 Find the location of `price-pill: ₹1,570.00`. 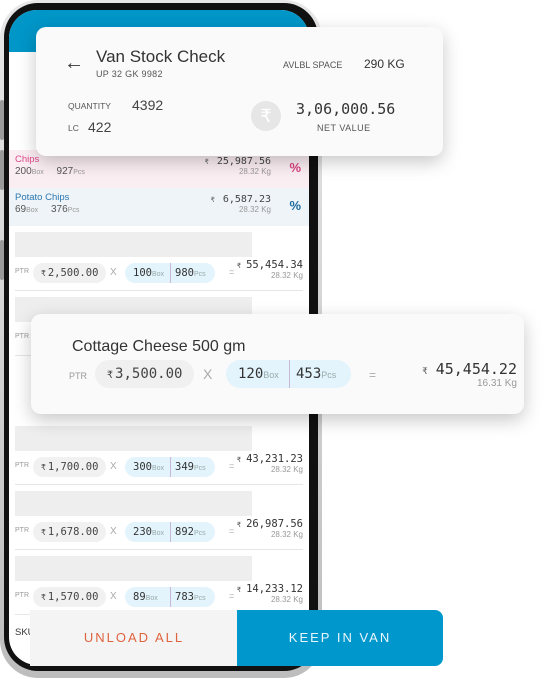

price-pill: ₹1,570.00 is located at coordinates (70, 597).